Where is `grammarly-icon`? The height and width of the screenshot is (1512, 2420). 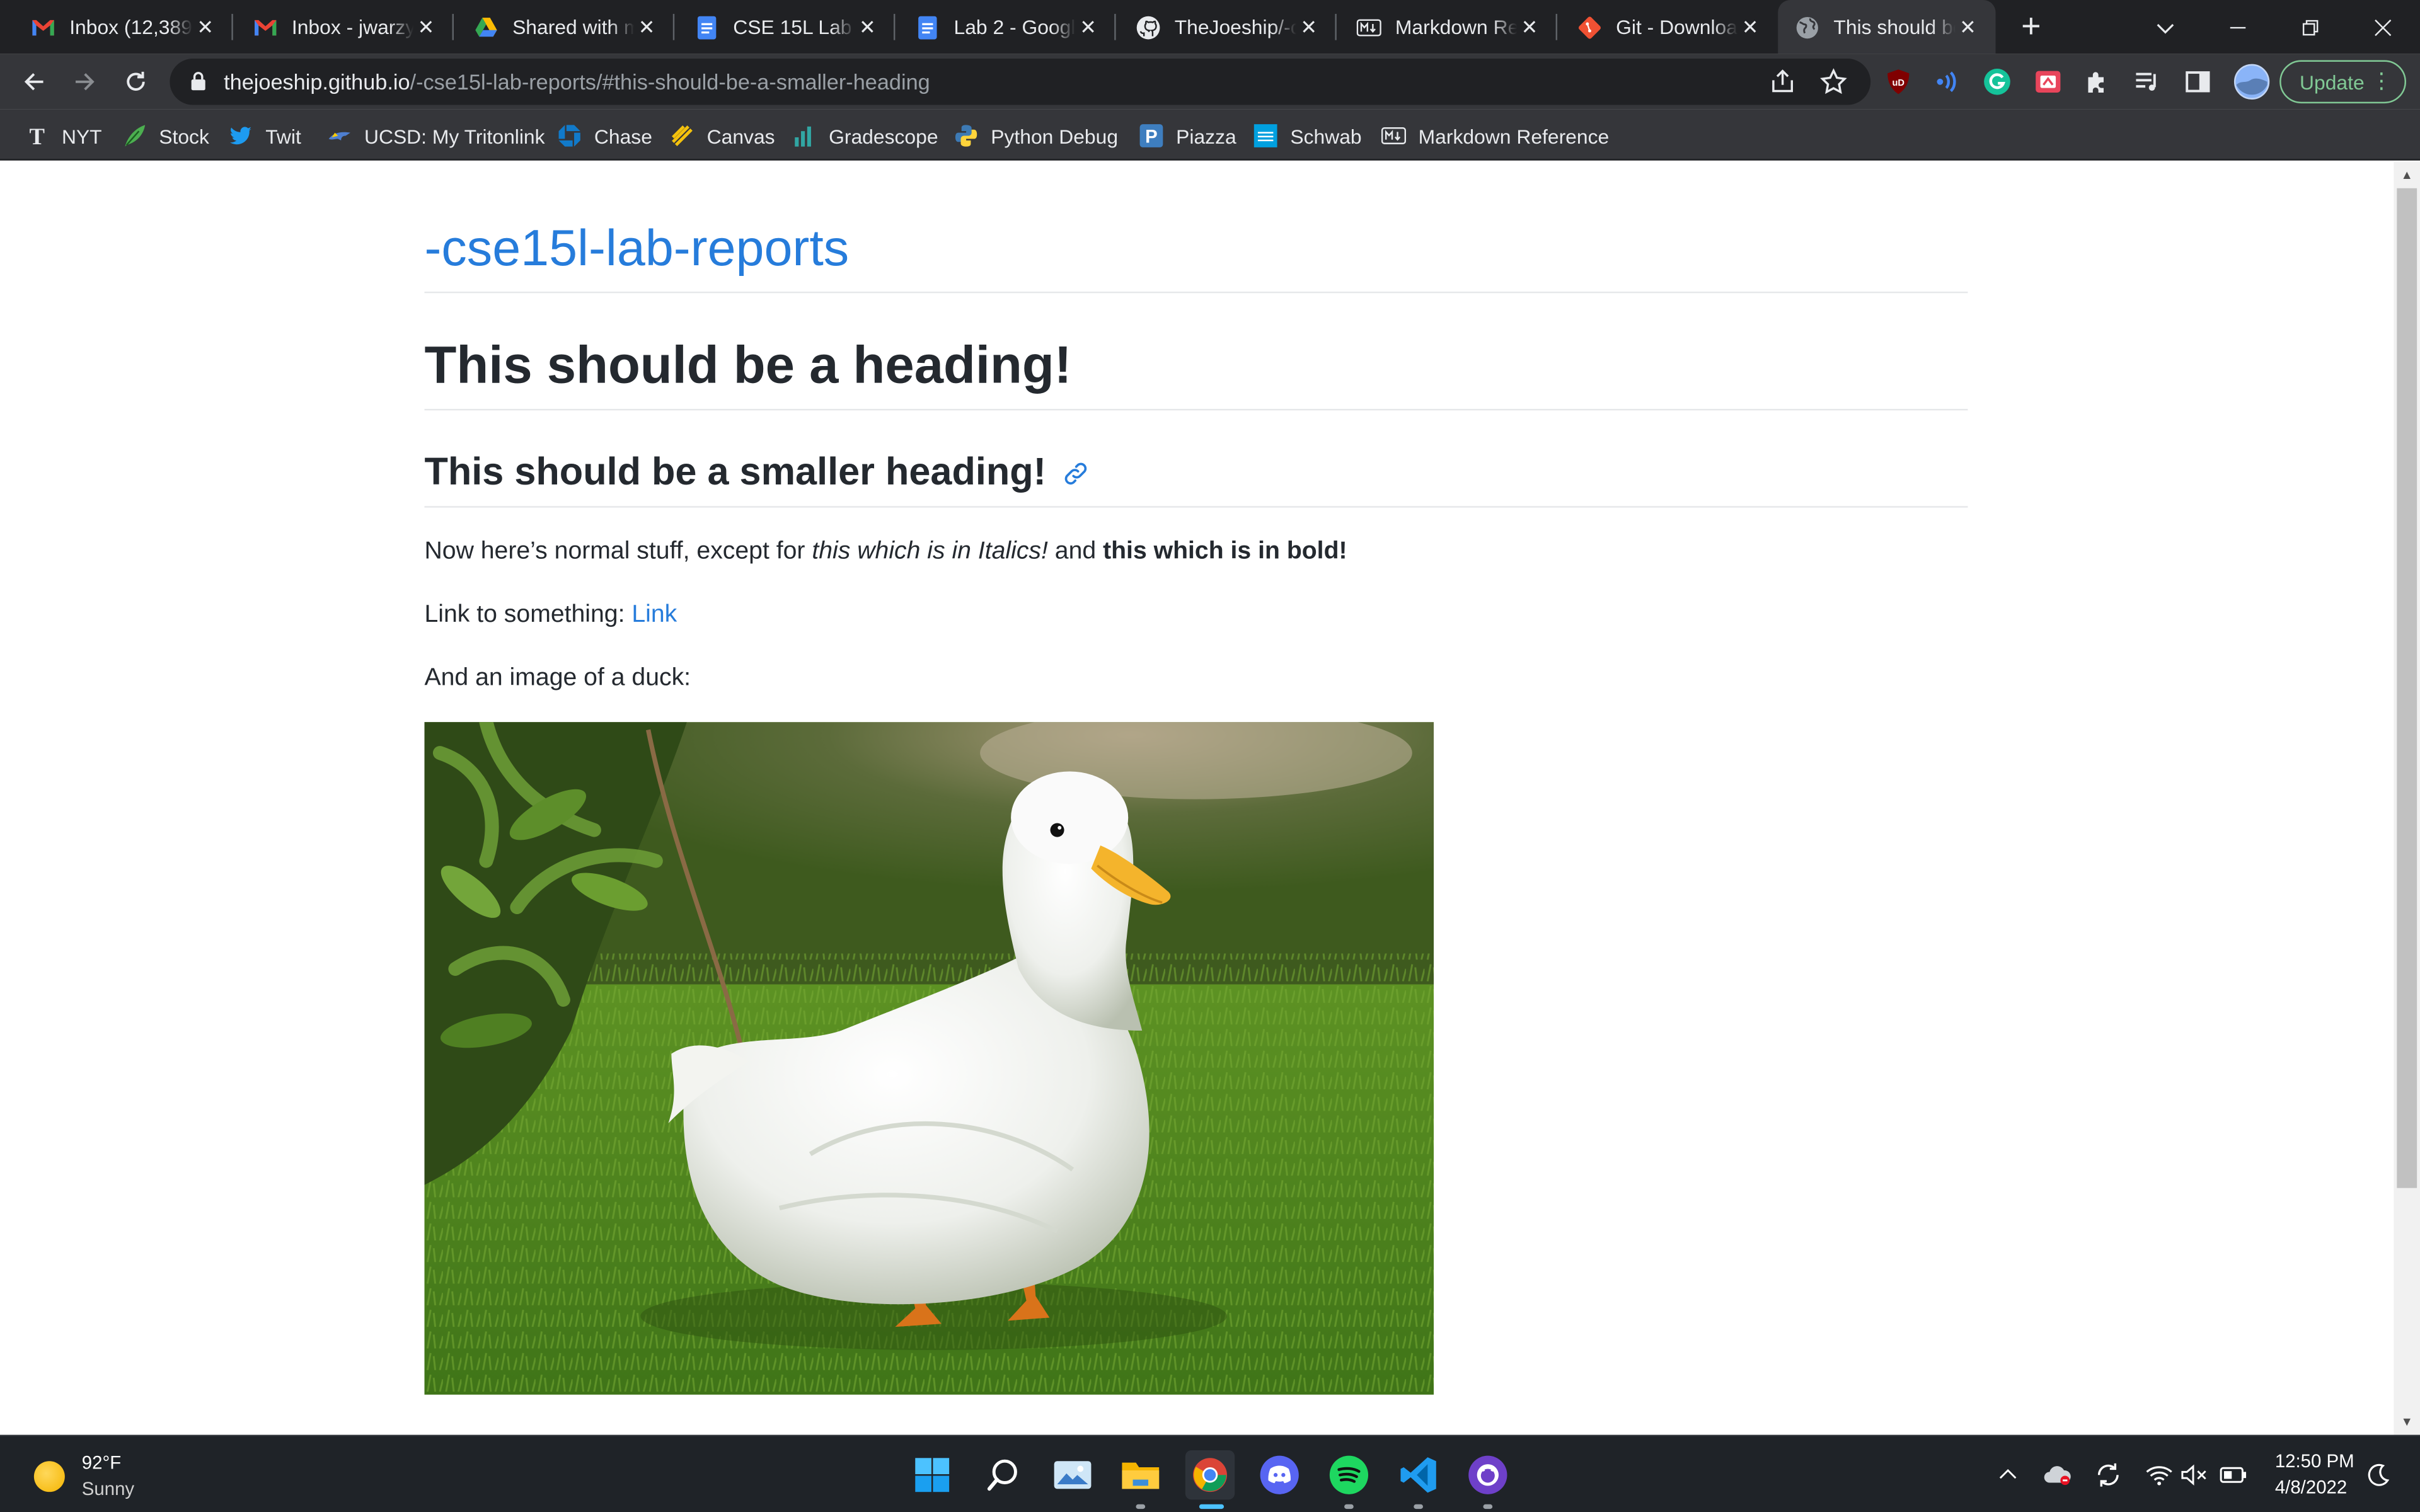 grammarly-icon is located at coordinates (1997, 81).